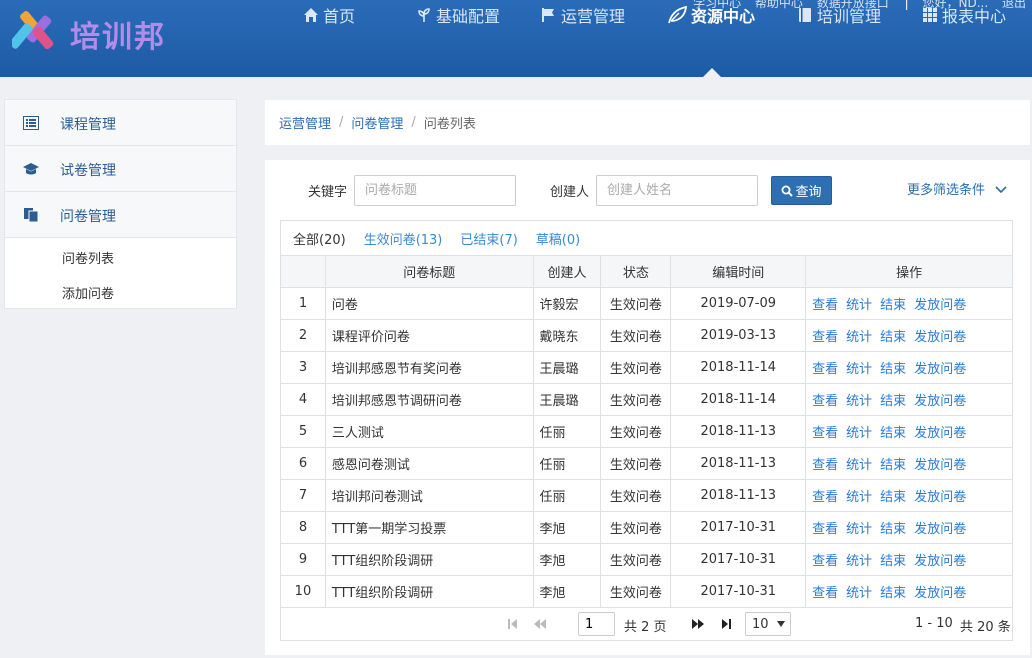 Image resolution: width=1032 pixels, height=658 pixels. Describe the element at coordinates (377, 122) in the screenshot. I see `breadcrumb-survey-management: 问卷管理` at that location.